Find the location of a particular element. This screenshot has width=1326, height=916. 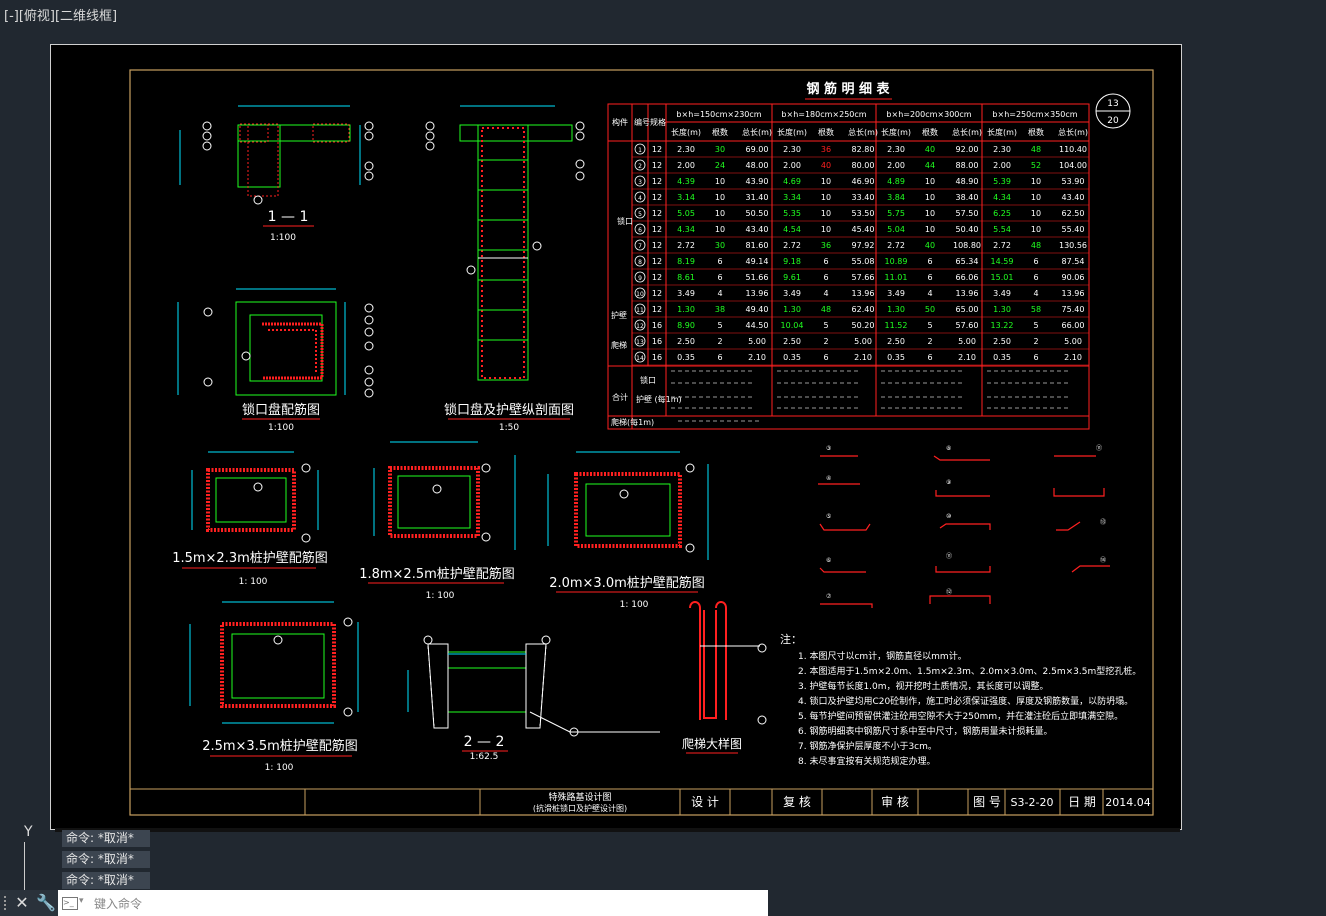

table-cell: 108.80 is located at coordinates (967, 245).